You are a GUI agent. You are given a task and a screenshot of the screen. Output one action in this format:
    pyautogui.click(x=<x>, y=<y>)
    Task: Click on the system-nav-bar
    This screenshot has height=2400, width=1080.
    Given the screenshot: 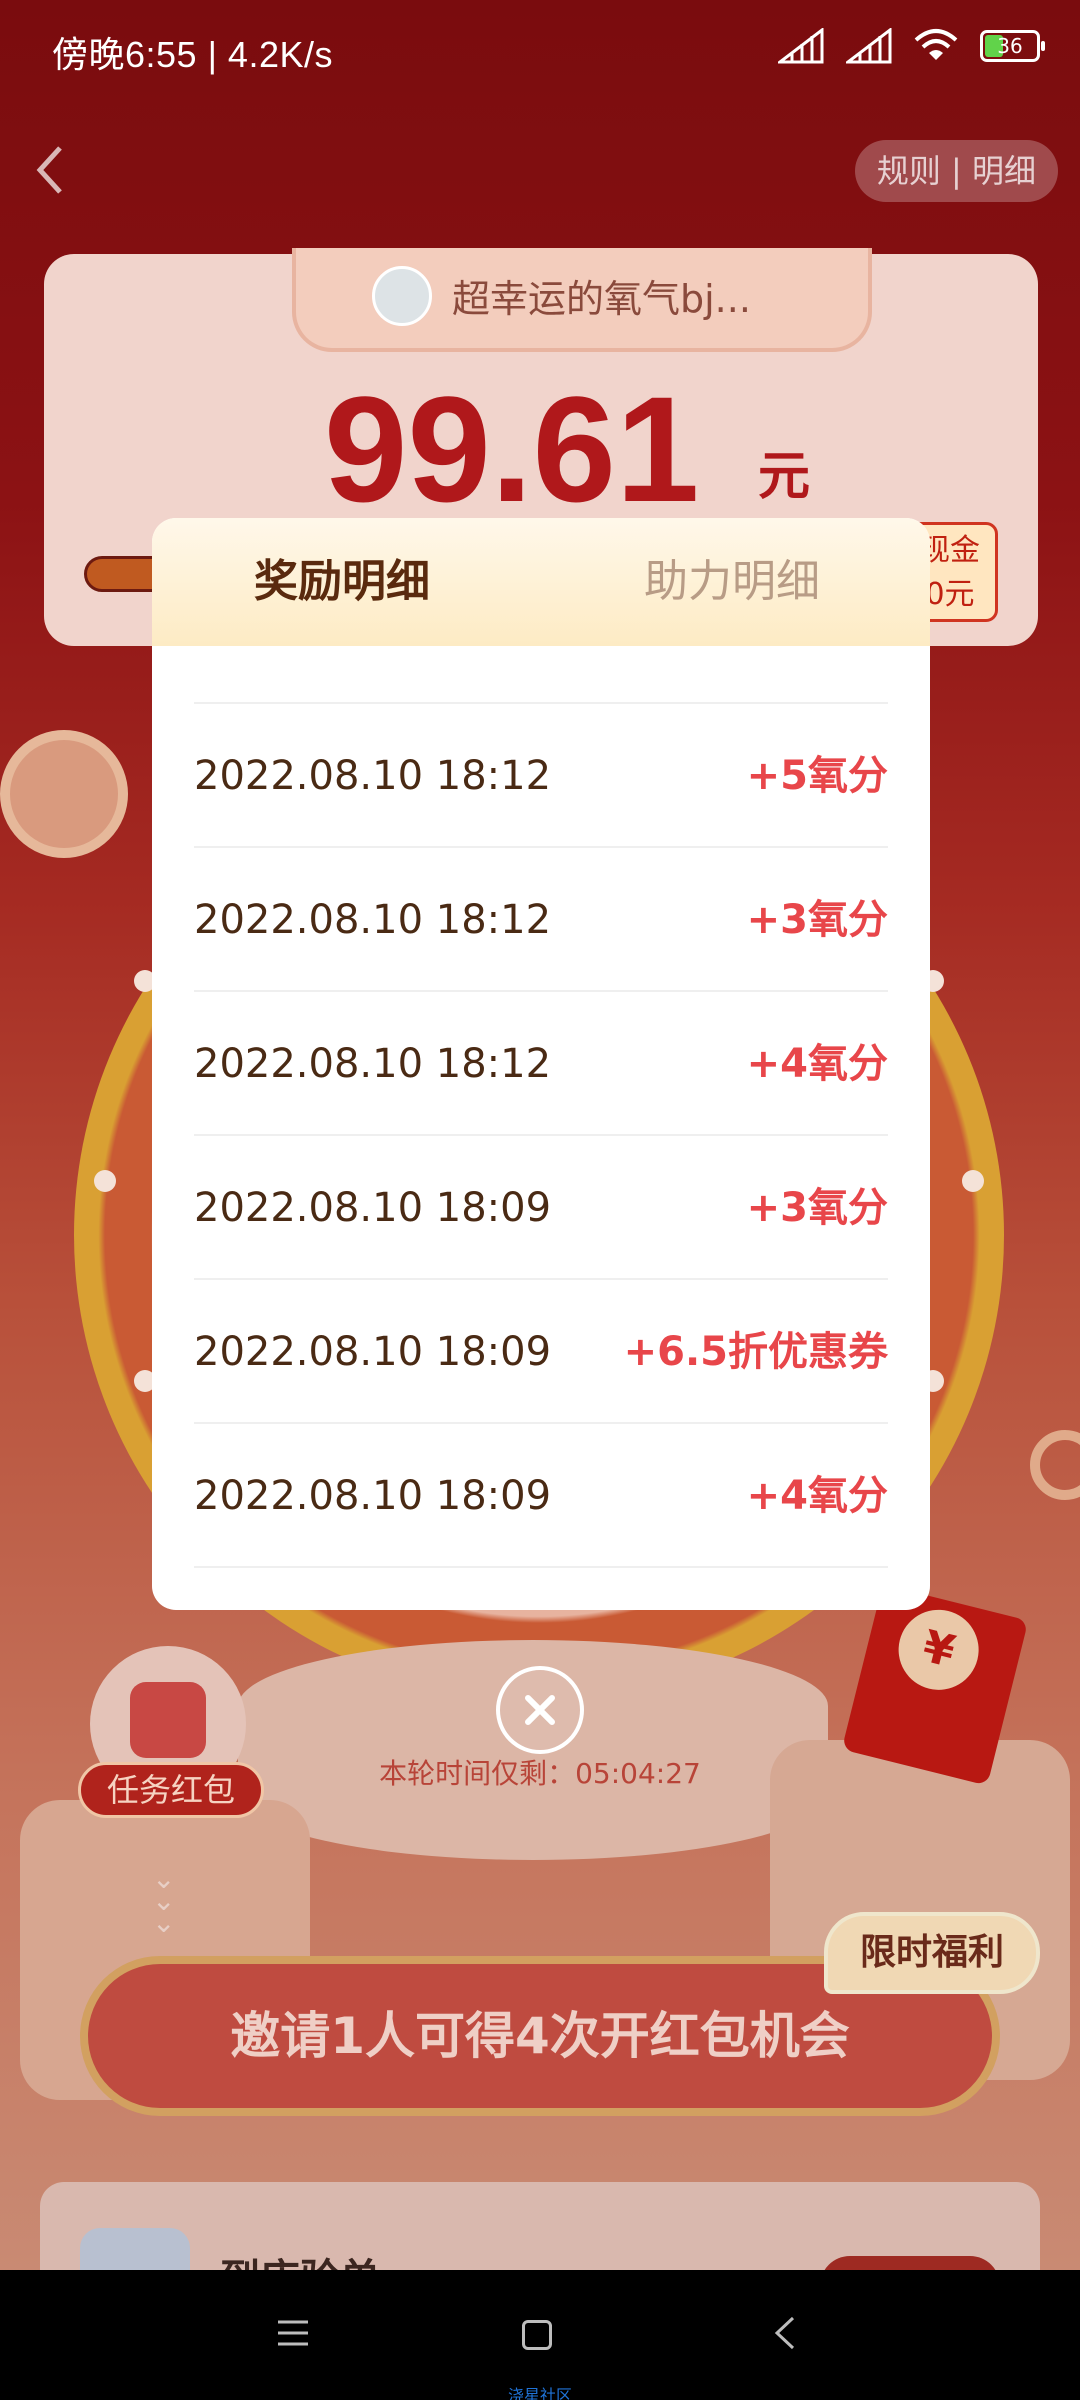 What is the action you would take?
    pyautogui.click(x=540, y=2335)
    